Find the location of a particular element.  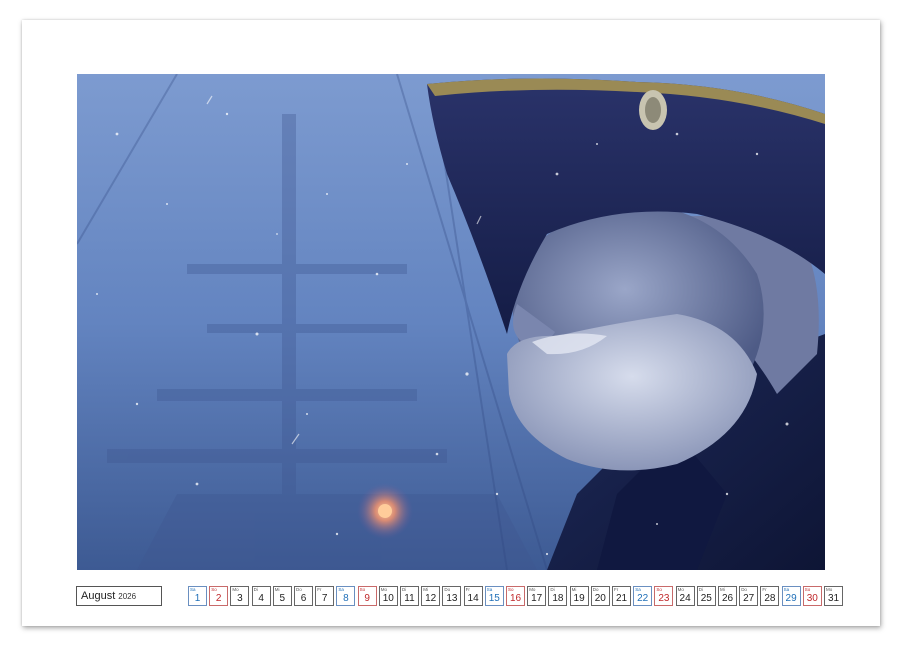

day-number: 26 is located at coordinates (727, 598).